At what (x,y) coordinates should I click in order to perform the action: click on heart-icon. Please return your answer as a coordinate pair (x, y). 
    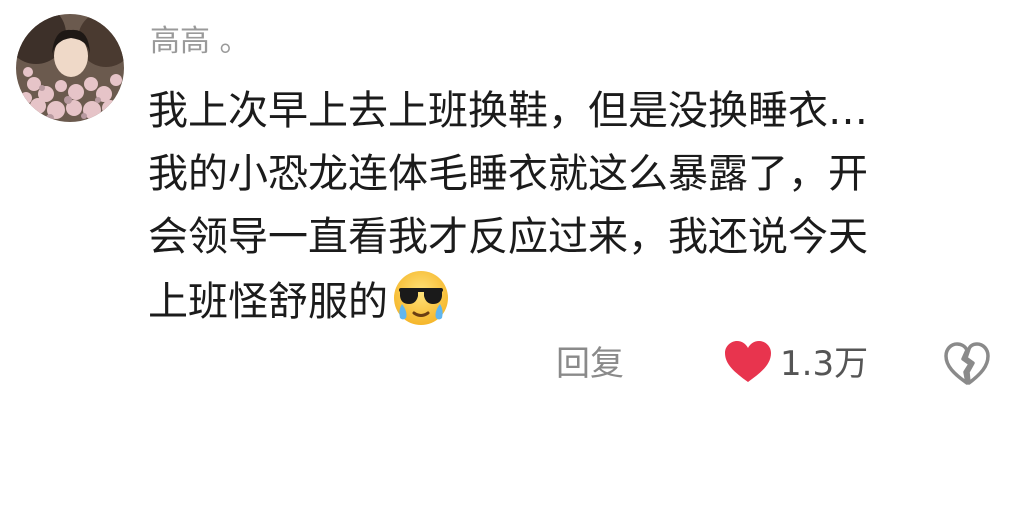
    Looking at the image, I should click on (748, 364).